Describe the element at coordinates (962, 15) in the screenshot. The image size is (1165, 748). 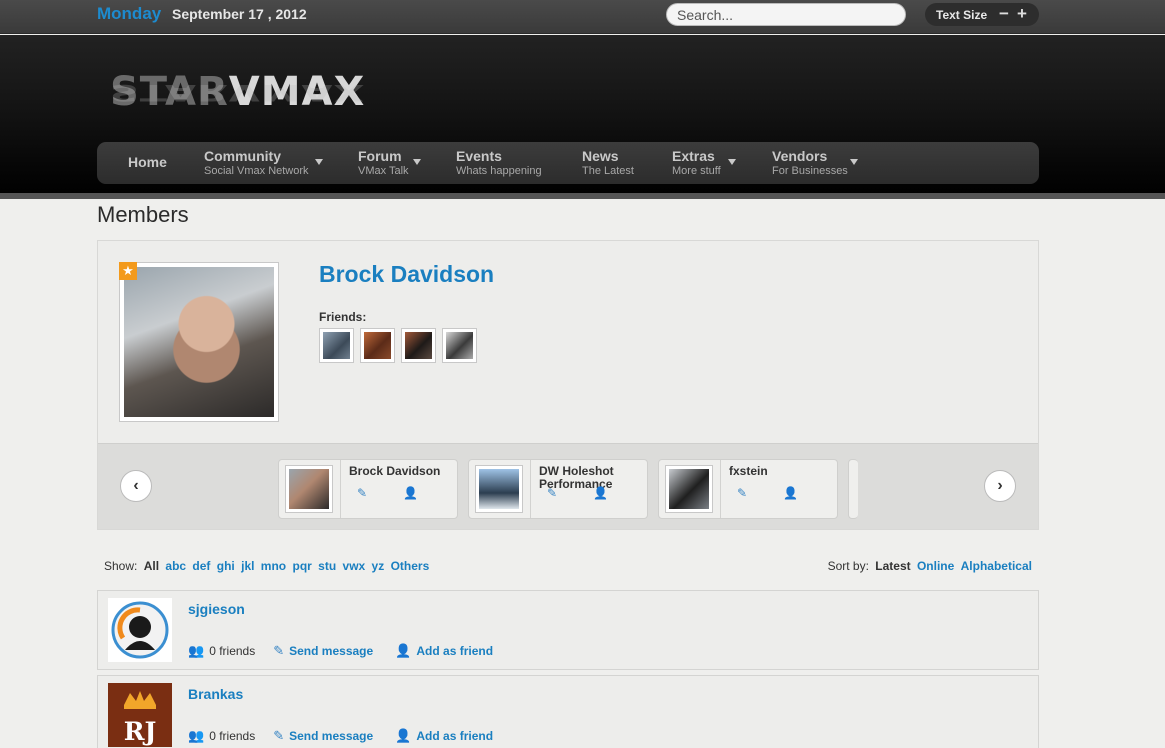
I see `text-size-label: Text Size` at that location.